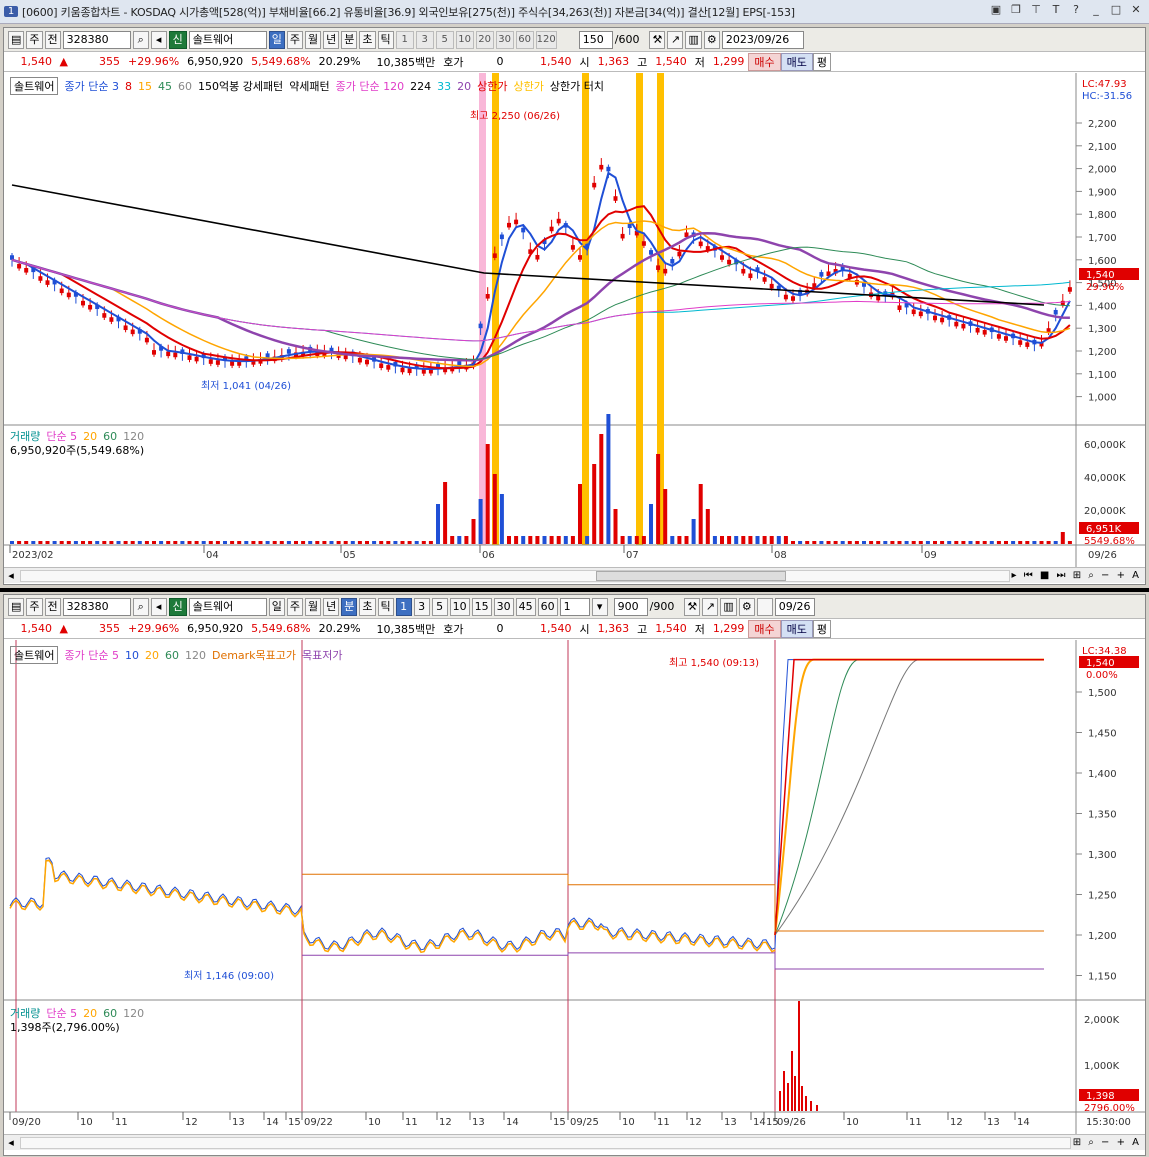  Describe the element at coordinates (1078, 575) in the screenshot. I see `chart-controls: ▸ ⏮ ■ ⏭ ⊞ ⌕ − + A` at that location.